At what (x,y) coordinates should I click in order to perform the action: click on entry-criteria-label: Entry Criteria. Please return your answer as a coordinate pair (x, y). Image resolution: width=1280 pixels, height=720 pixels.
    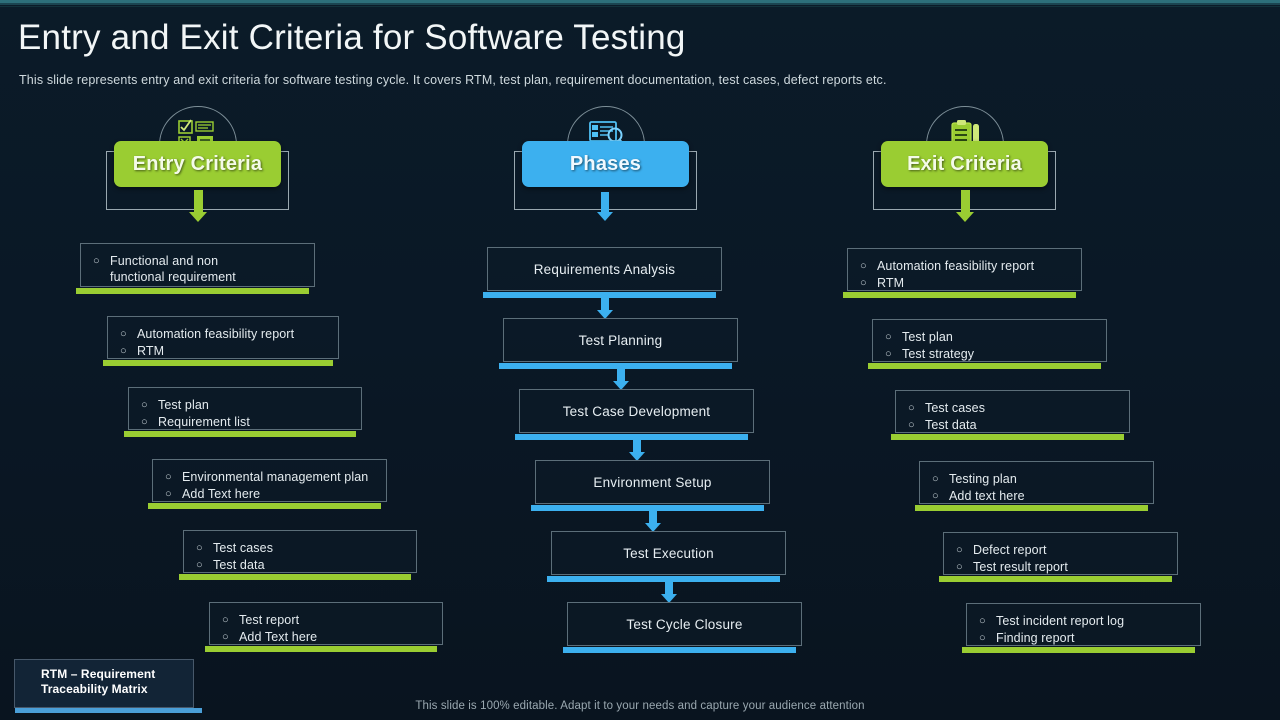
    Looking at the image, I should click on (197, 163).